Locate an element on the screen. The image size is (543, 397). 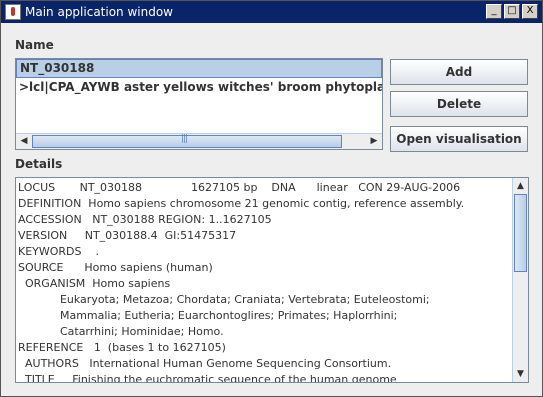
window-title: Main application window is located at coordinates (99, 12).